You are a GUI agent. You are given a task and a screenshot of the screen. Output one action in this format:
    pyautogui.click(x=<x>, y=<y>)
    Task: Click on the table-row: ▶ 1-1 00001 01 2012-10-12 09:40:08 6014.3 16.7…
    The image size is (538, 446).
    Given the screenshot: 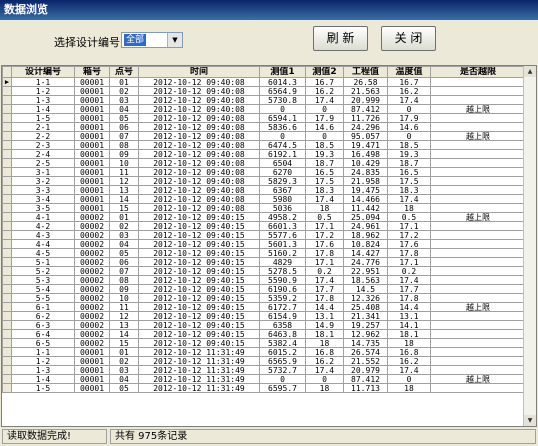 What is the action you would take?
    pyautogui.click(x=264, y=82)
    